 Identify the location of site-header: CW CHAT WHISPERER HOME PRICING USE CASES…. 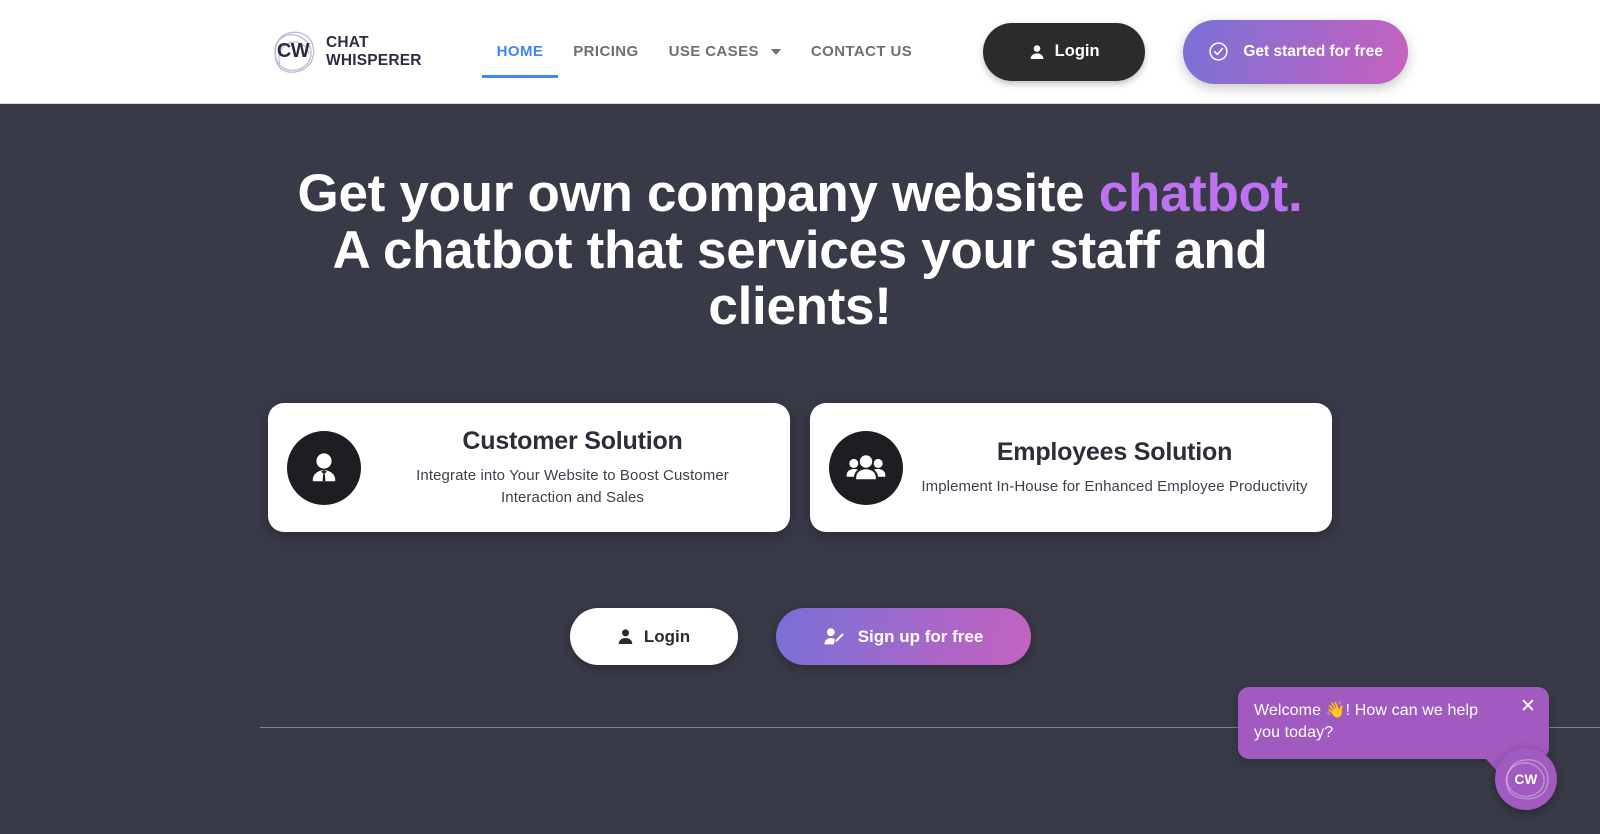
(800, 52).